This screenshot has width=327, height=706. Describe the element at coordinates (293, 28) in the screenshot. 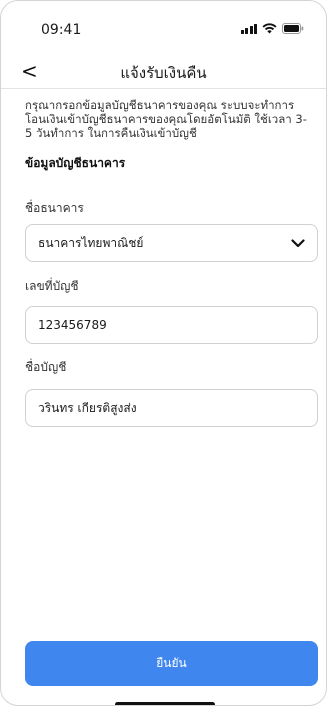

I see `battery-icon` at that location.